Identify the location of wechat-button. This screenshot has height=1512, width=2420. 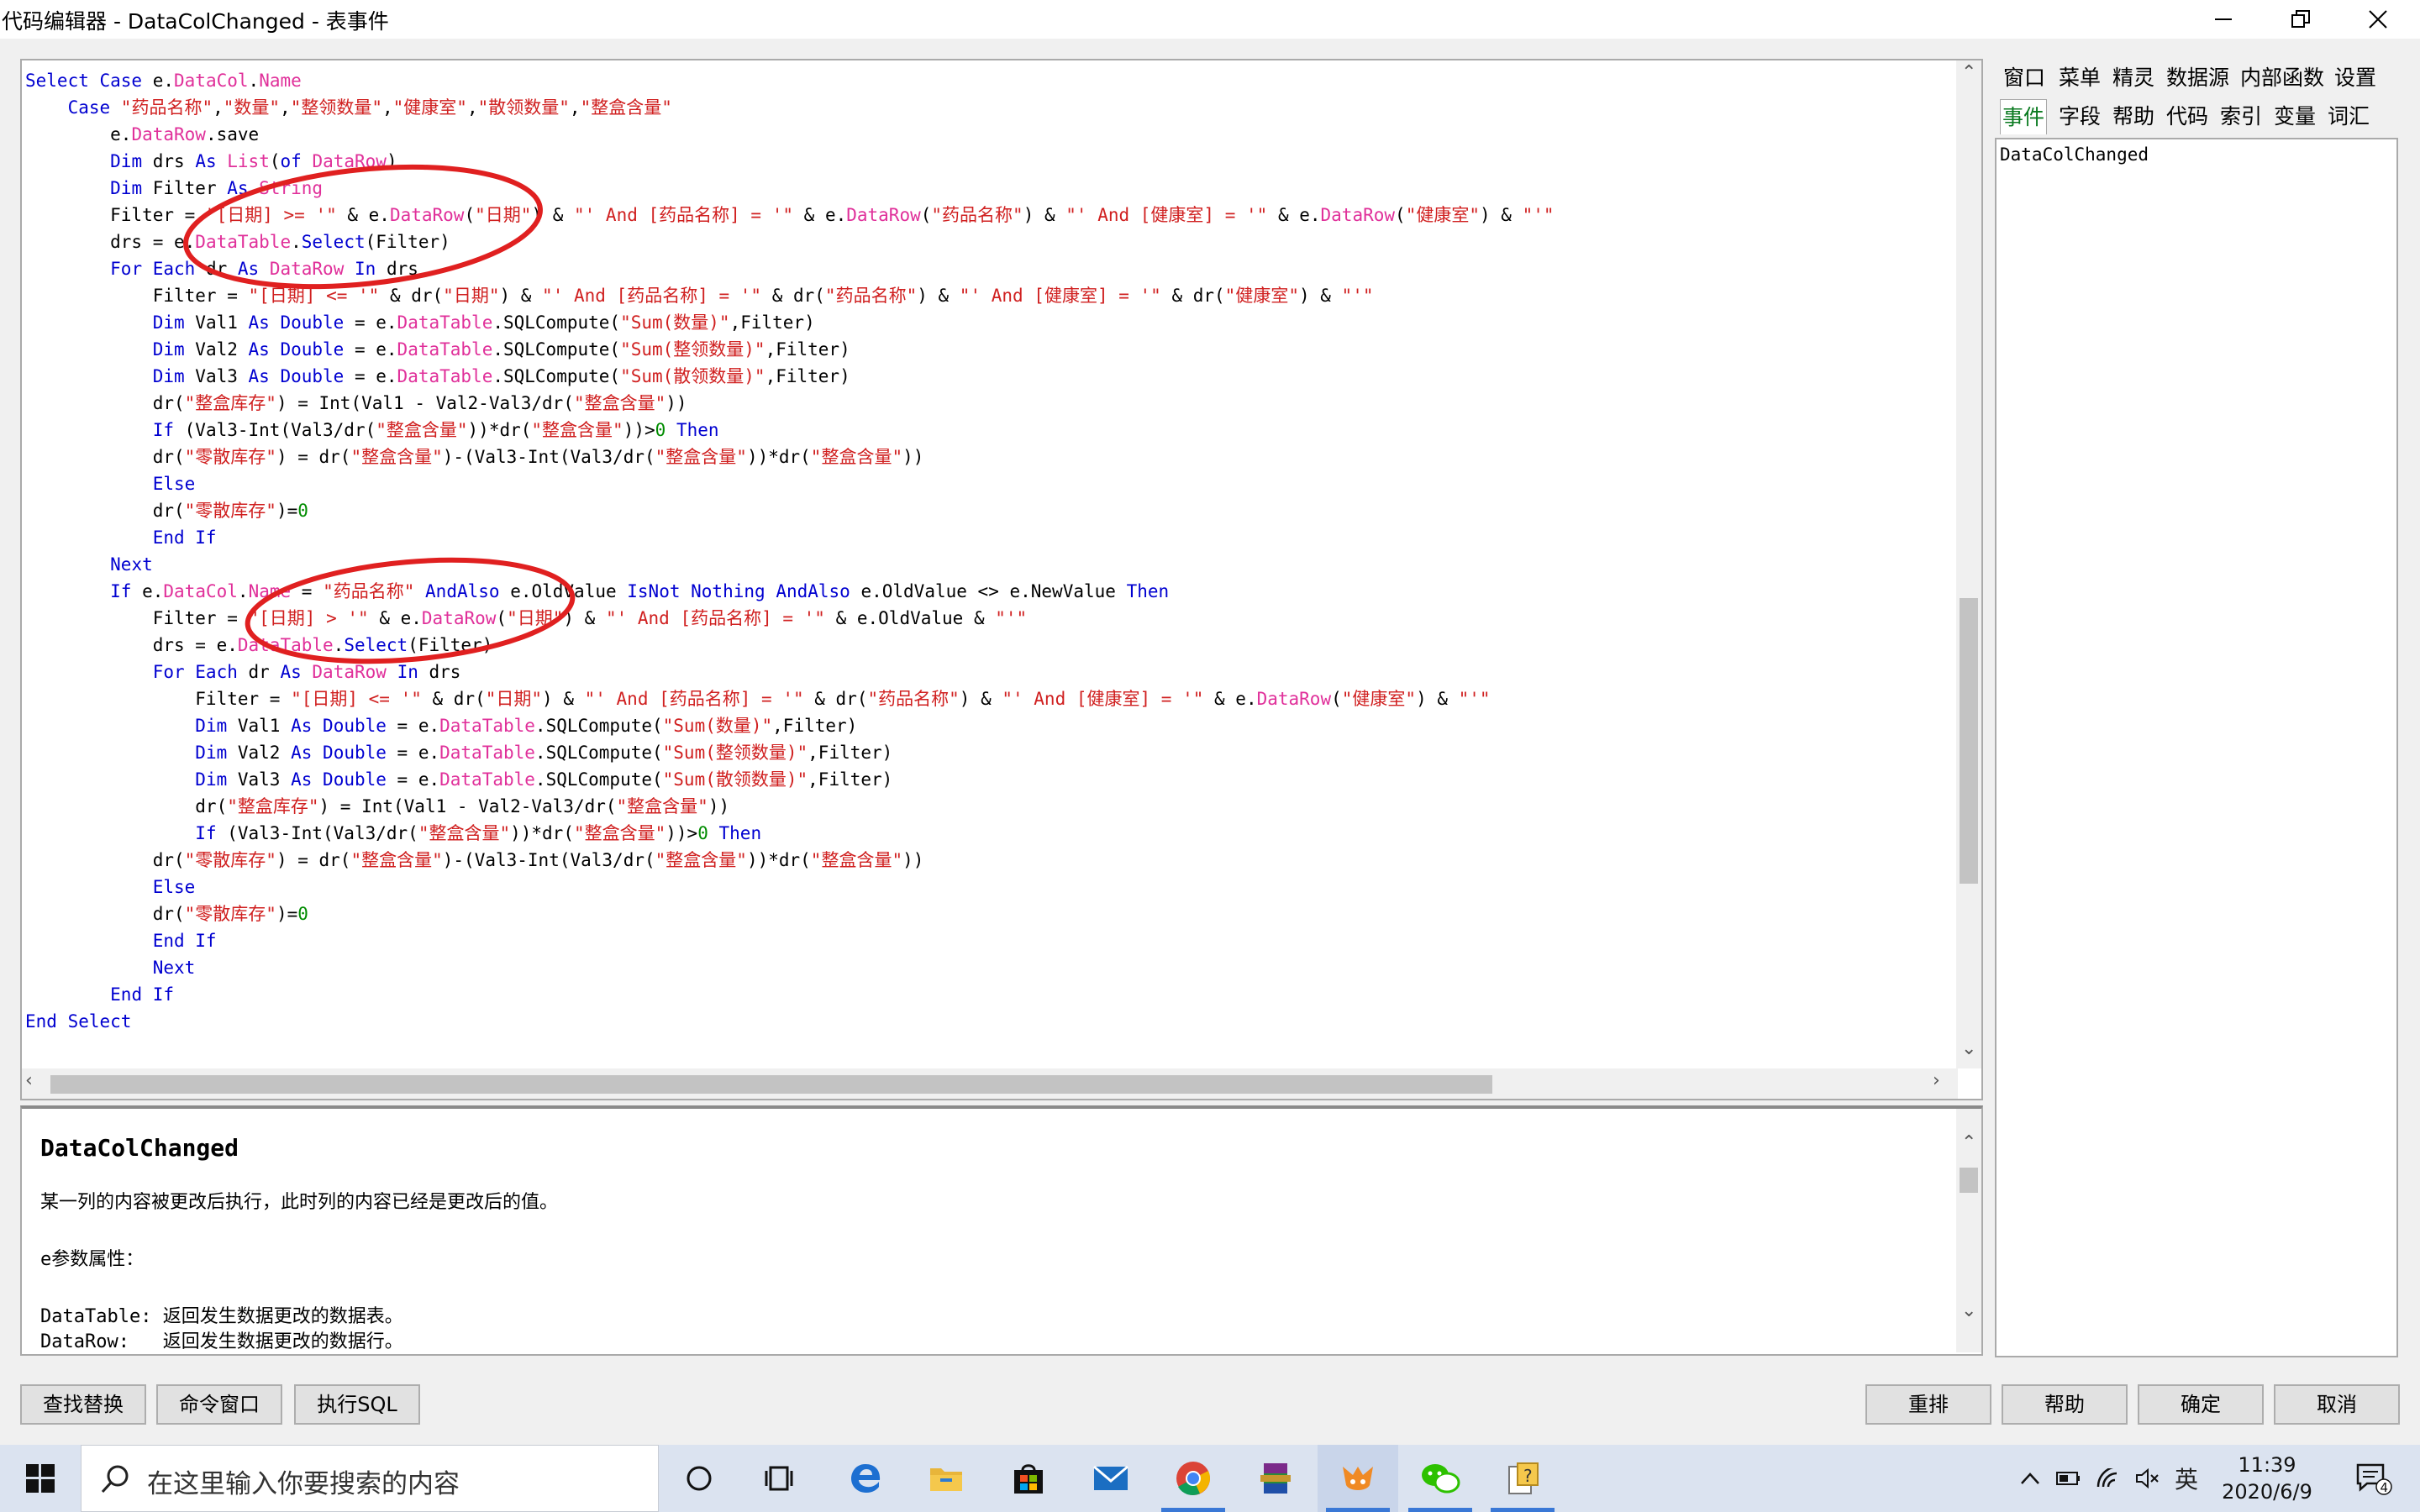
(1440, 1478).